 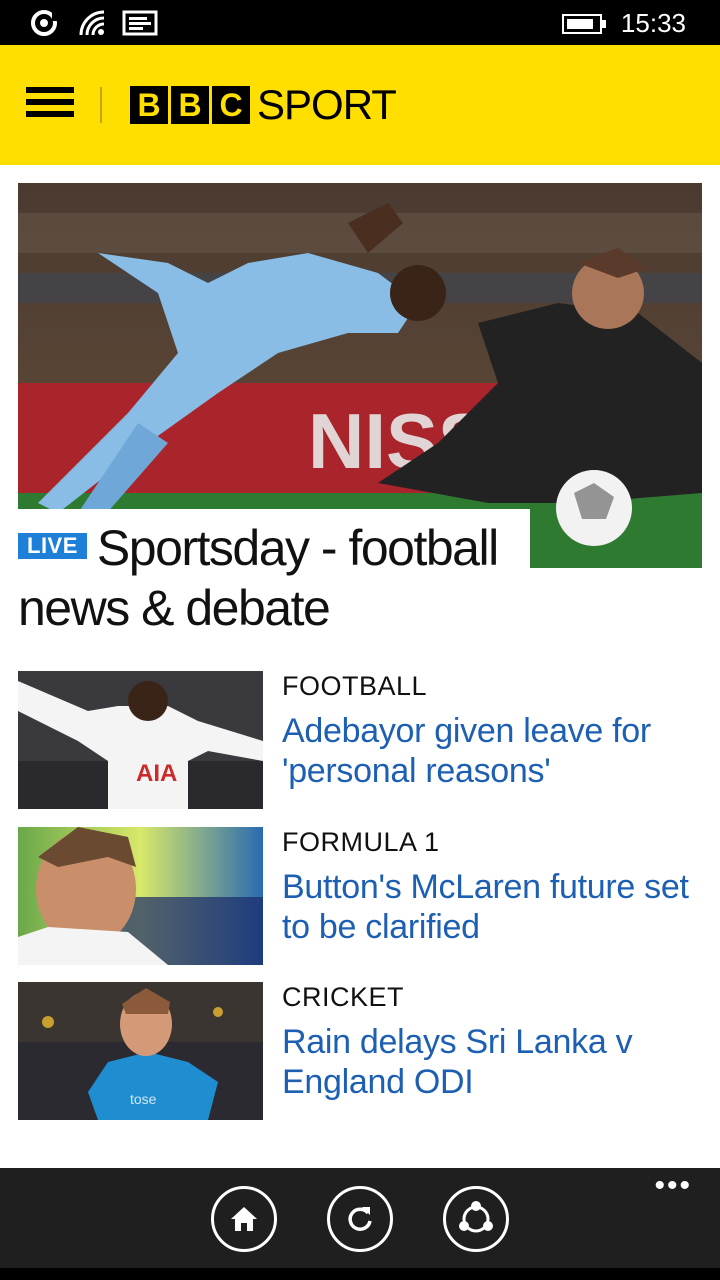 What do you see at coordinates (92, 23) in the screenshot?
I see `wifi-icon` at bounding box center [92, 23].